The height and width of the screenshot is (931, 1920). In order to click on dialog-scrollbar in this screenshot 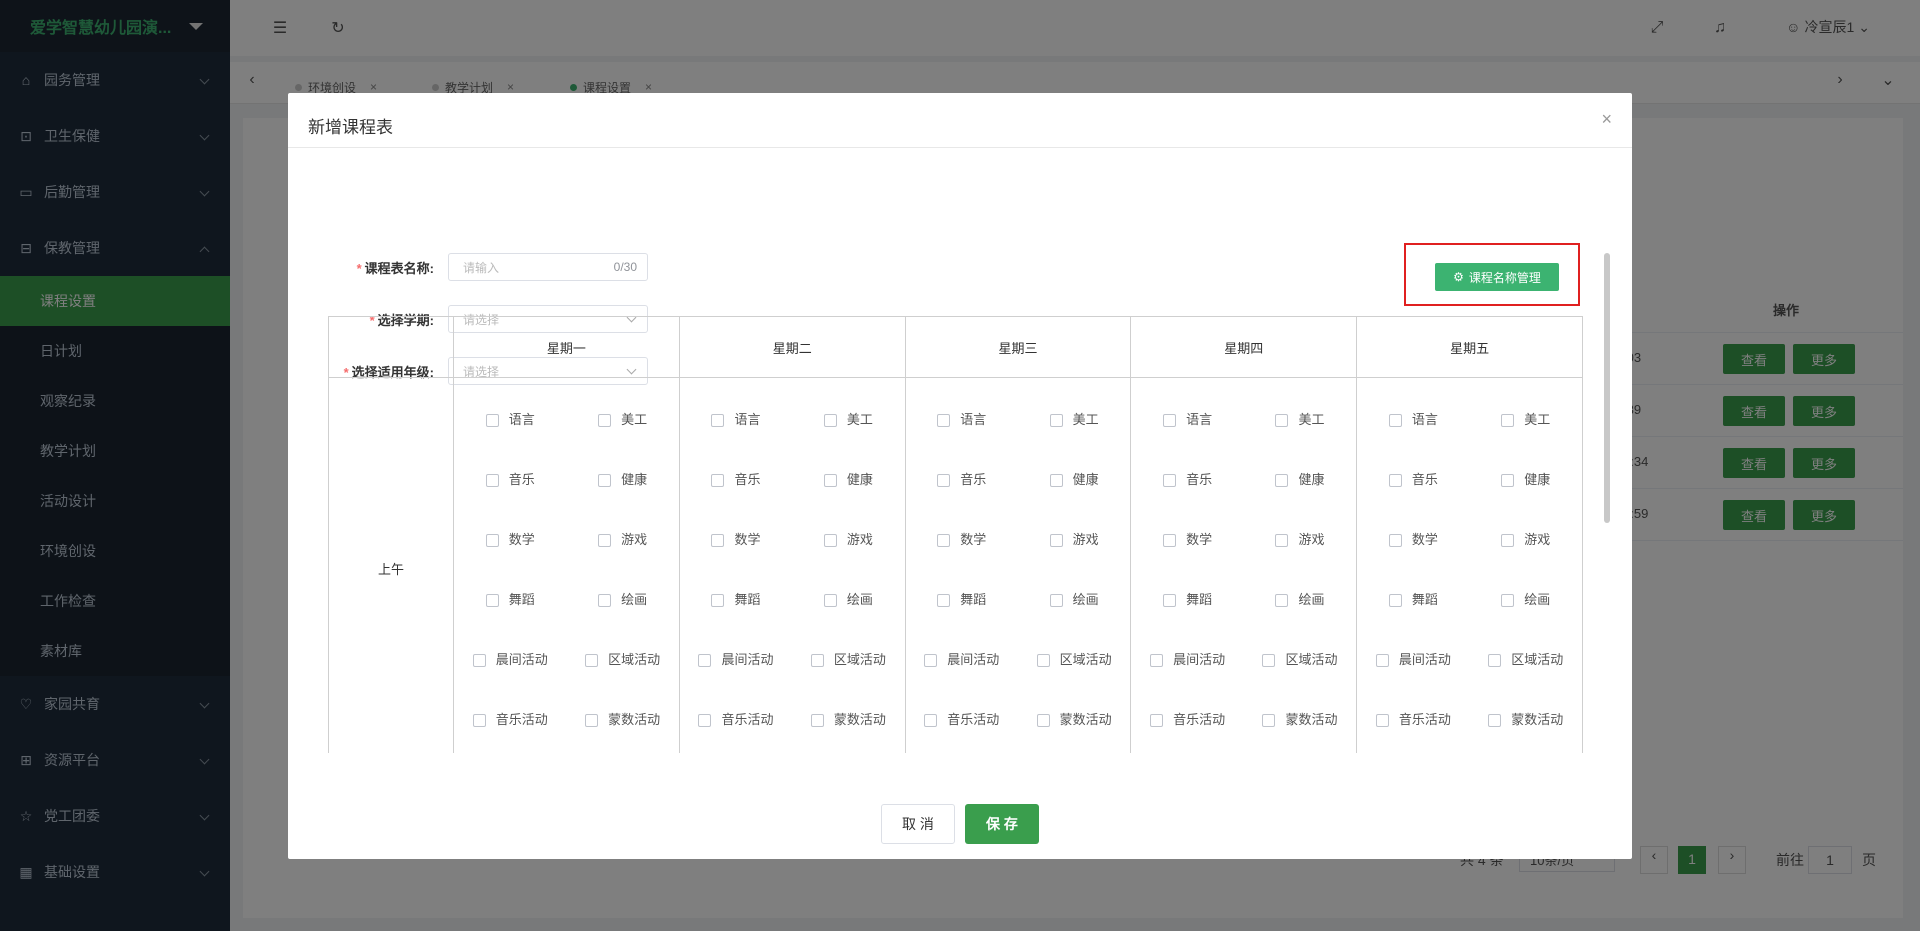, I will do `click(1607, 388)`.